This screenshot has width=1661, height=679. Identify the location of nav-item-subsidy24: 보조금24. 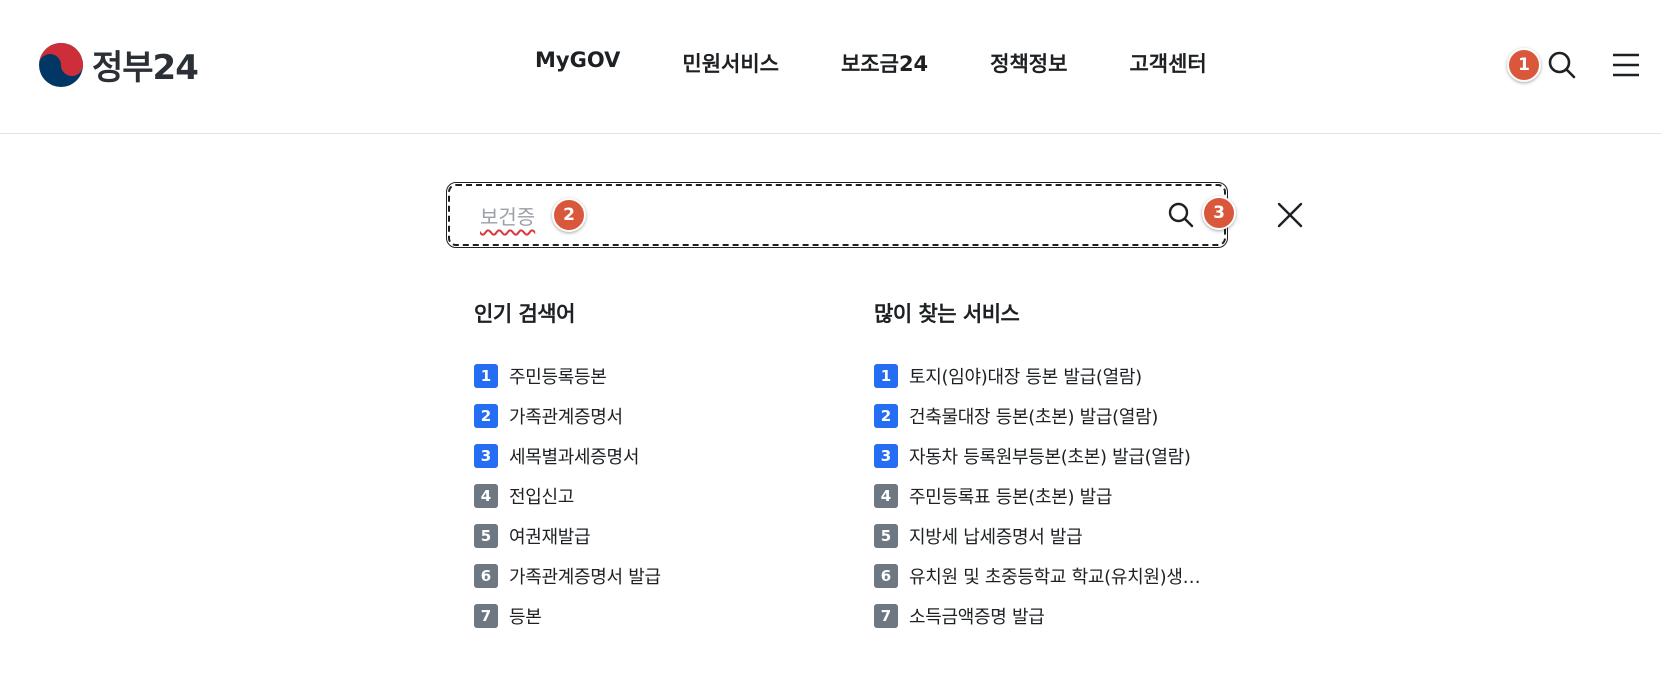
(884, 63).